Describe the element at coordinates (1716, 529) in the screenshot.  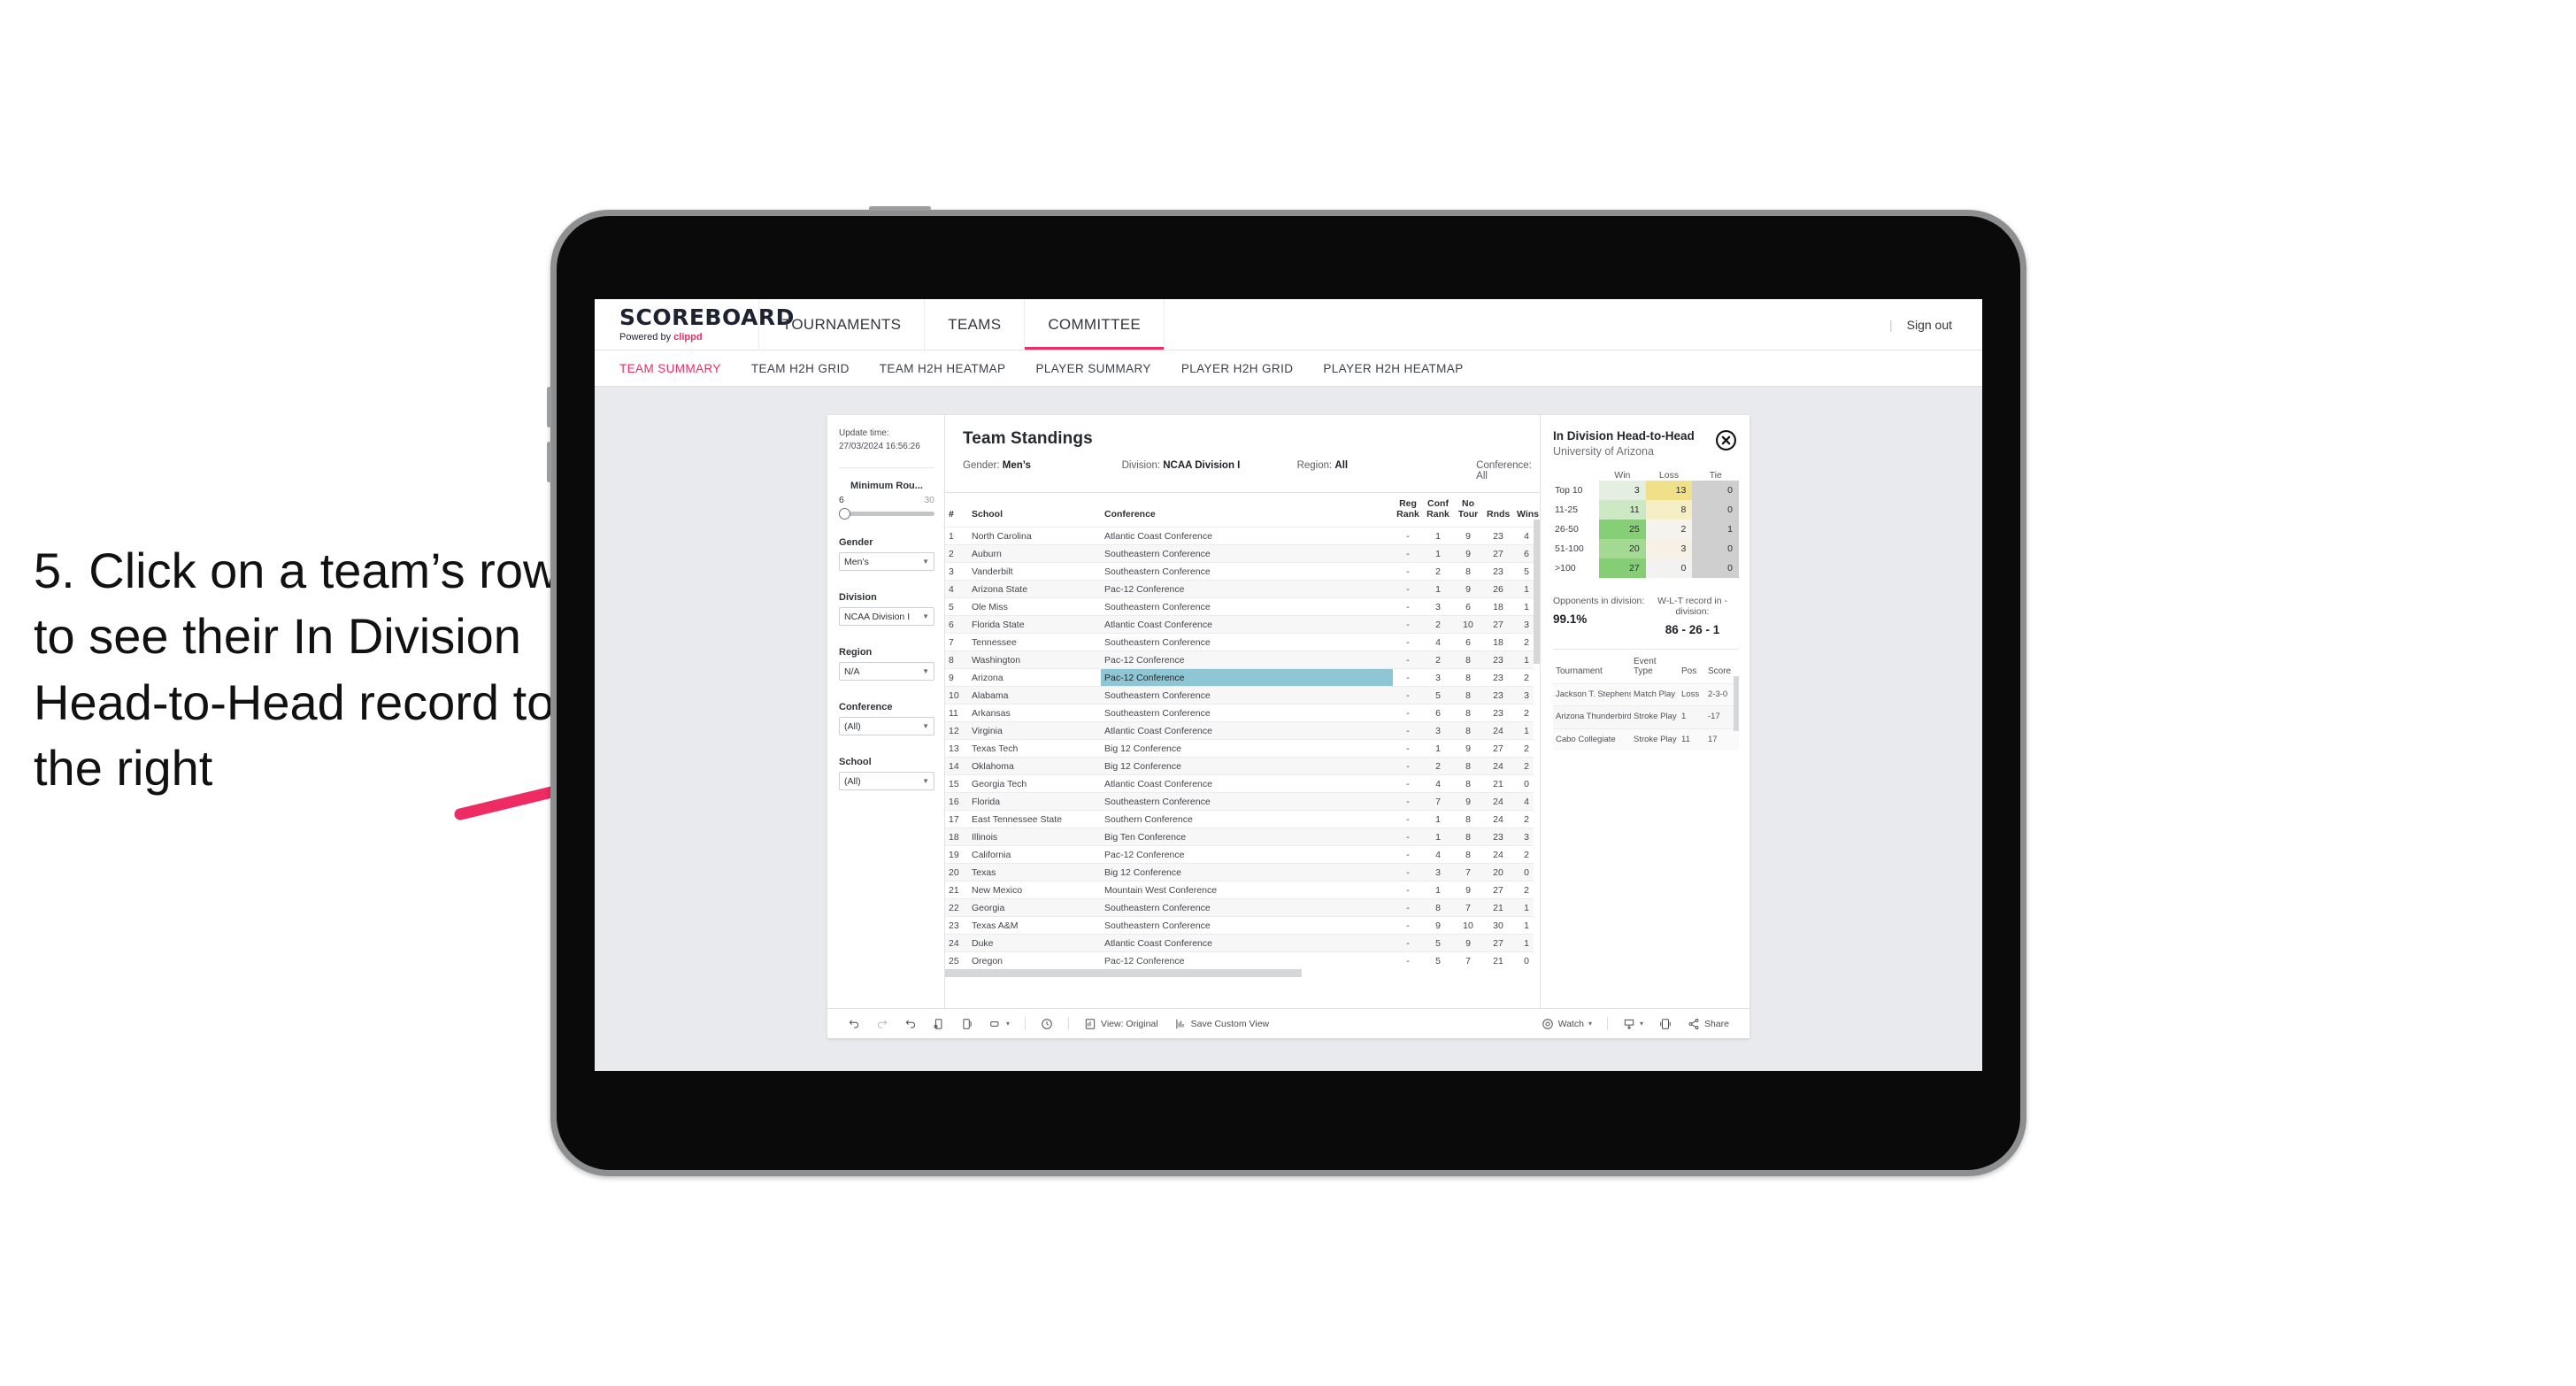
I see `heatmap-cell-tie: 1` at that location.